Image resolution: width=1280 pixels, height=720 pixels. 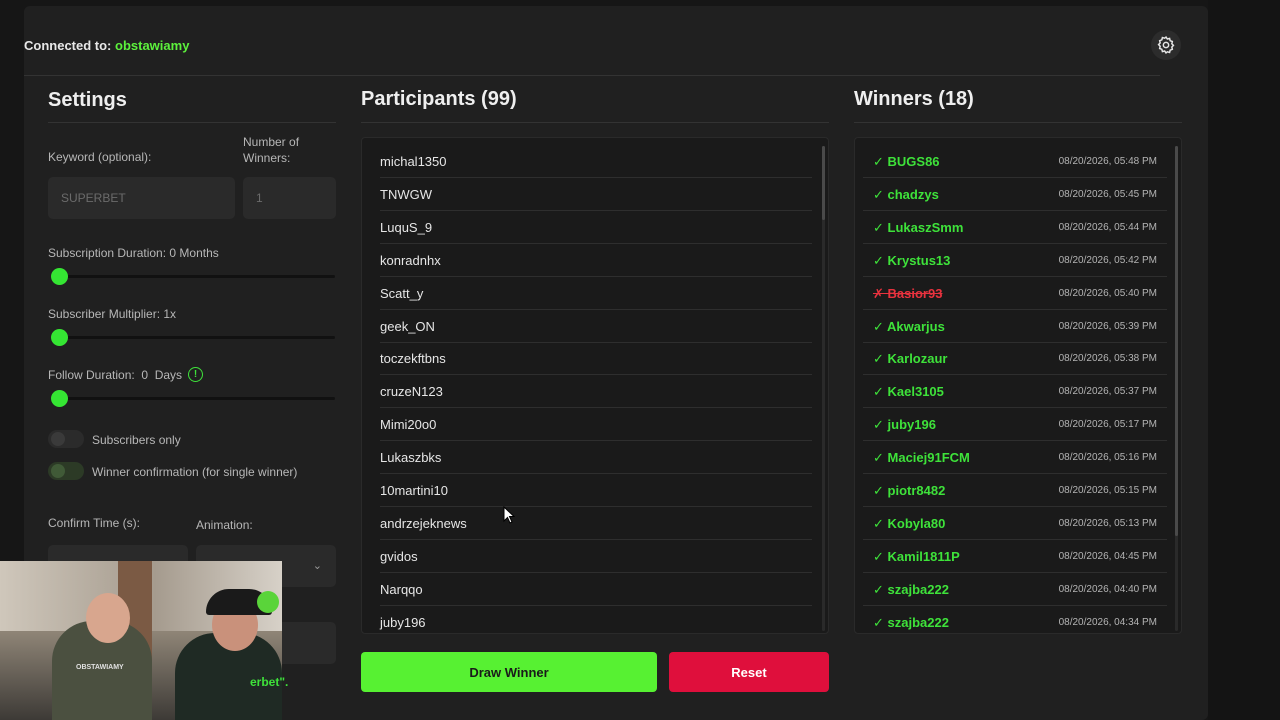 I want to click on winner-confirmation-toggle, so click(x=66, y=471).